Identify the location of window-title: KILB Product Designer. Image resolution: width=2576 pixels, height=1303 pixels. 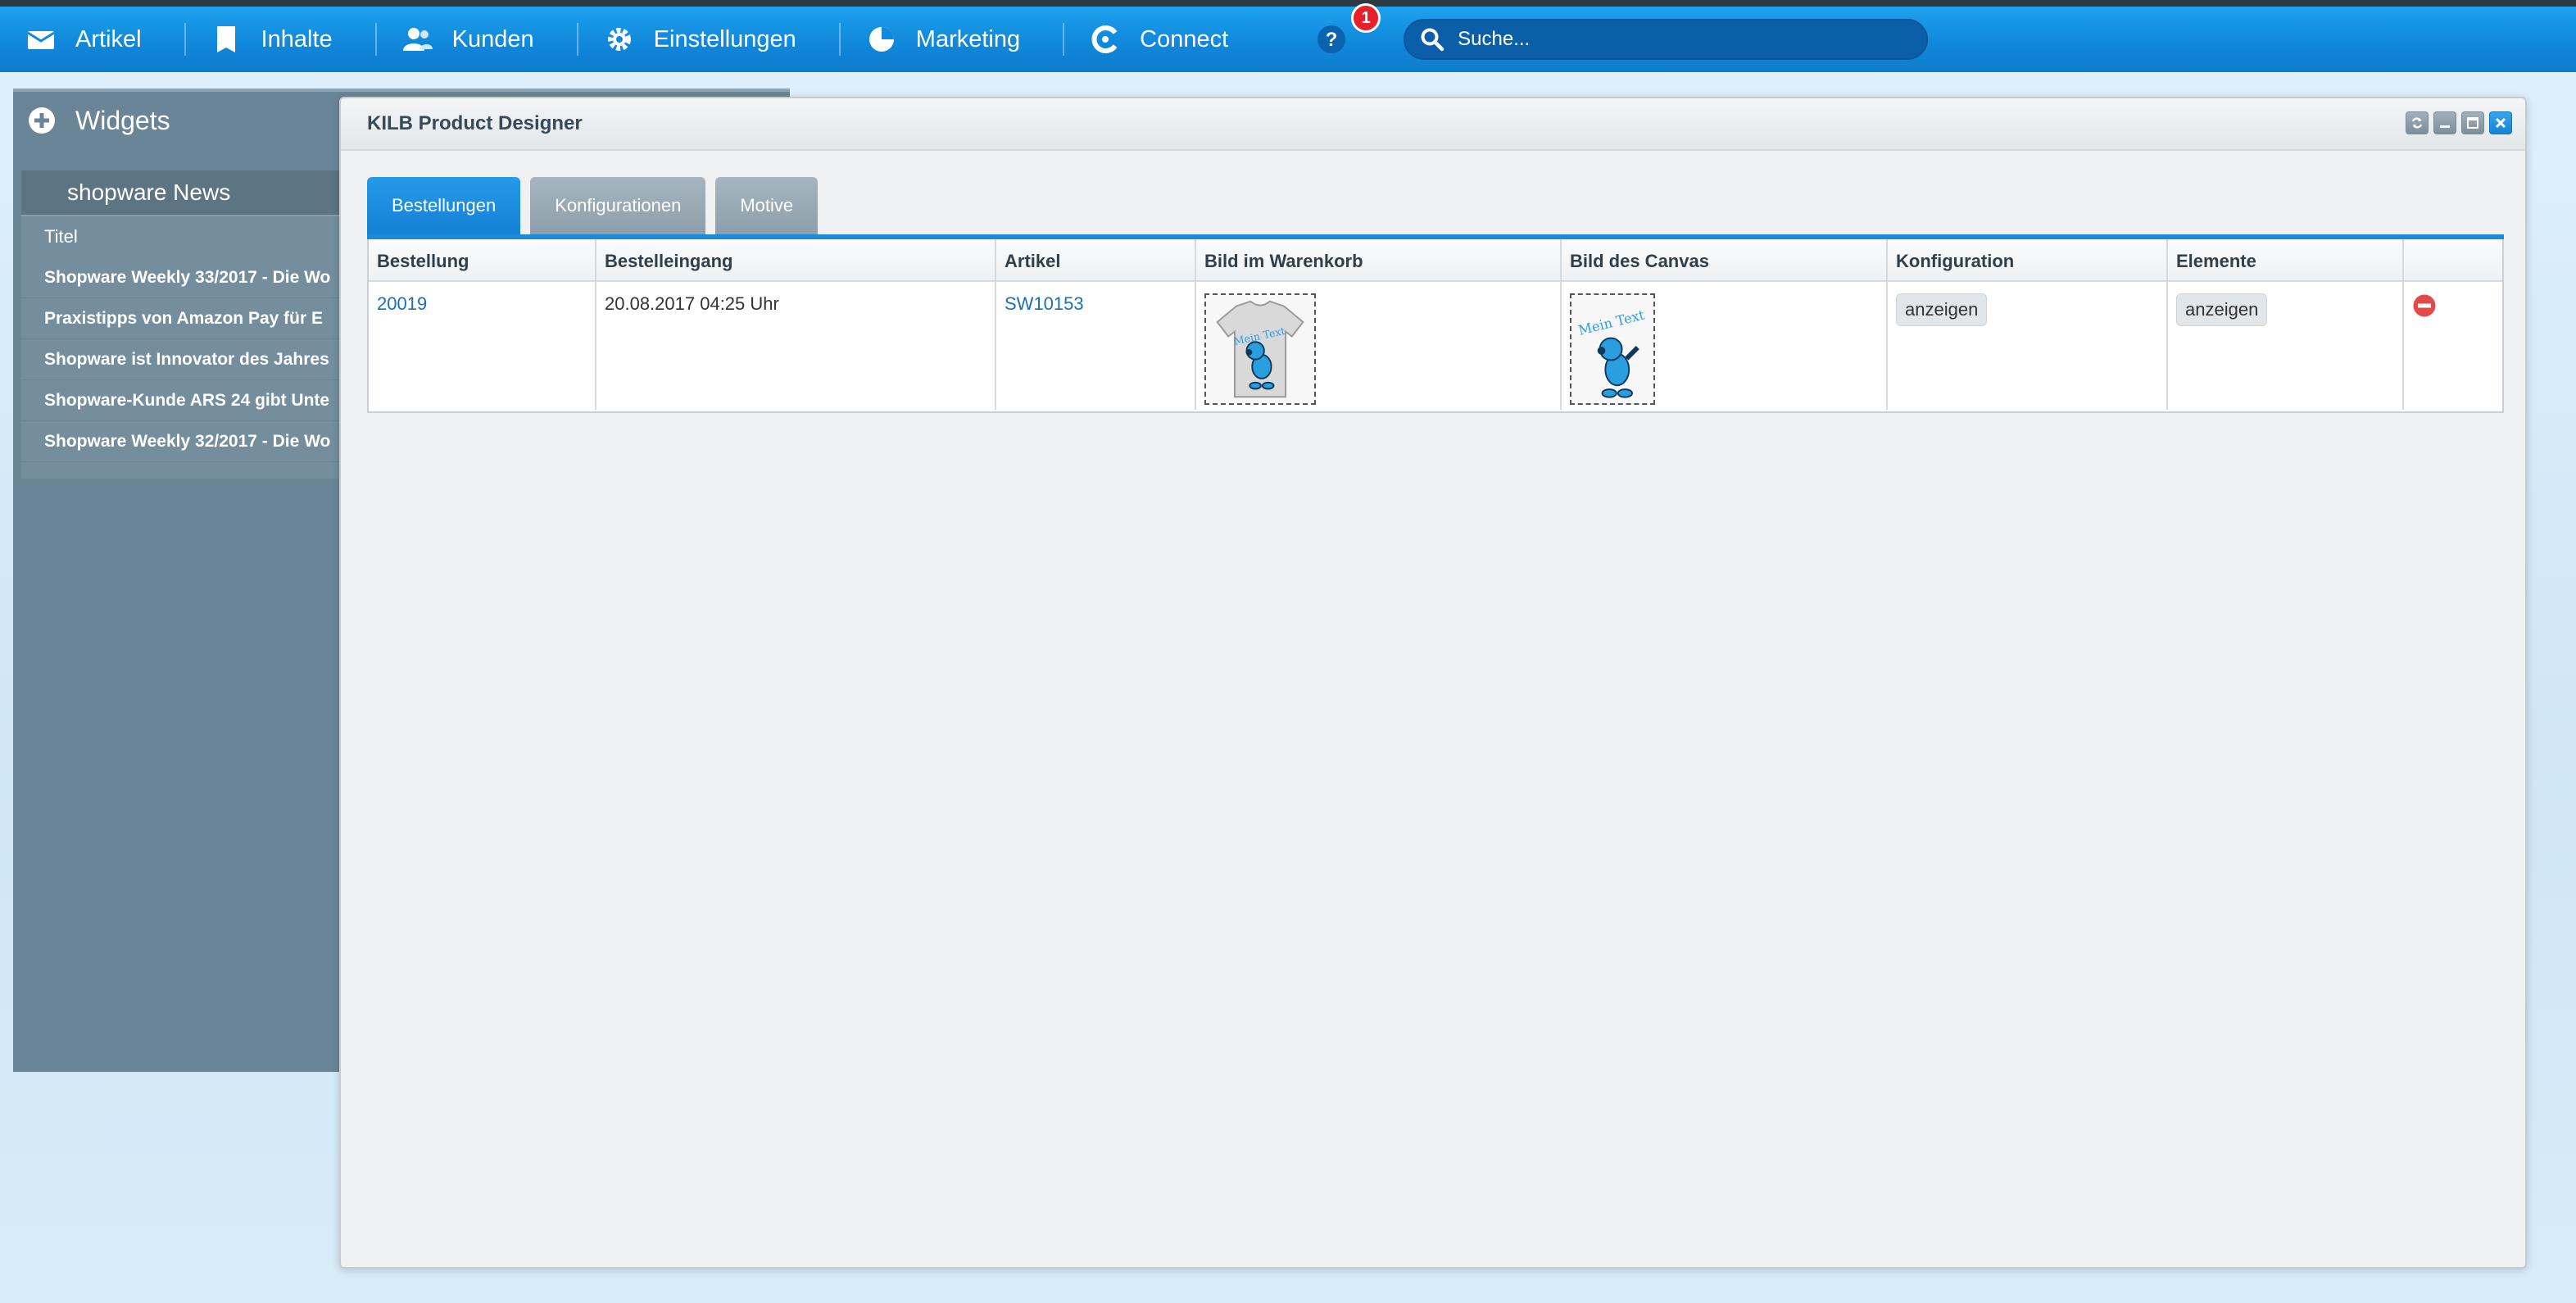
(475, 123).